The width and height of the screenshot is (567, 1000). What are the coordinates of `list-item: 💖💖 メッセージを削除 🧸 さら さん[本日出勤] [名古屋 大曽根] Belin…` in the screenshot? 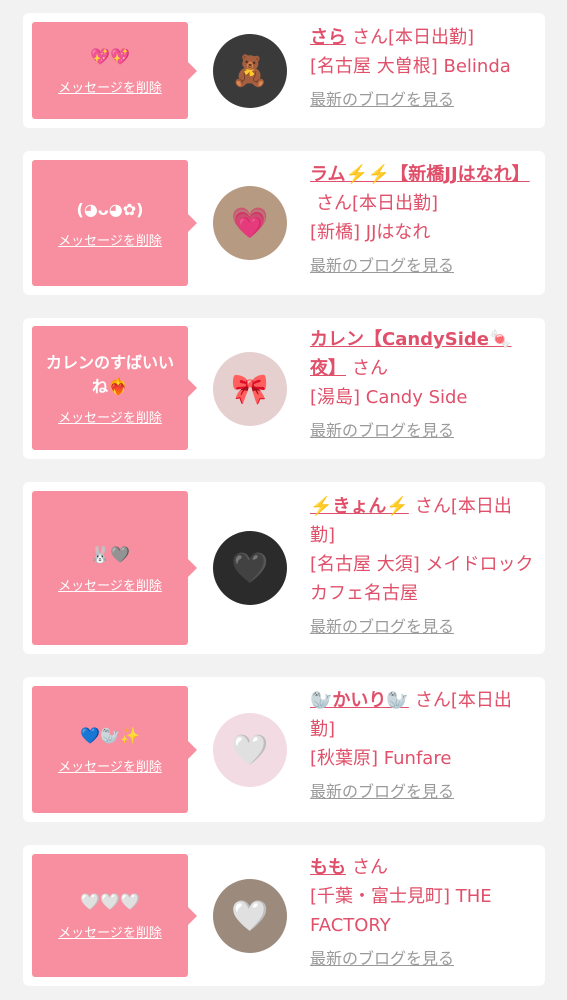 It's located at (284, 70).